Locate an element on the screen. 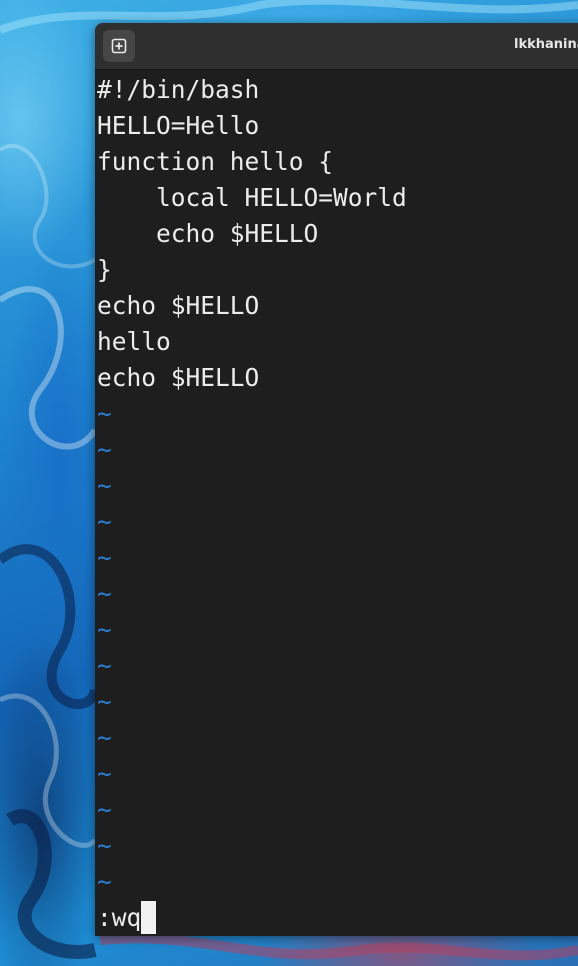 Image resolution: width=578 pixels, height=966 pixels. command-text: :wq is located at coordinates (119, 917).